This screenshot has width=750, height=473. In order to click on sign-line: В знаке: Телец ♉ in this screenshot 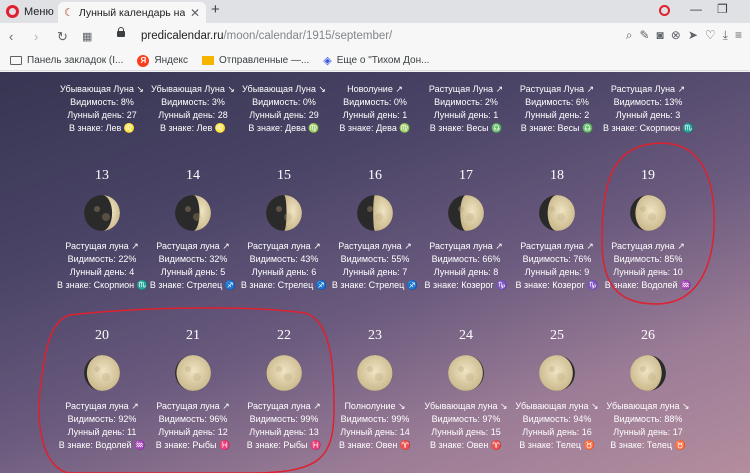, I will do `click(557, 445)`.